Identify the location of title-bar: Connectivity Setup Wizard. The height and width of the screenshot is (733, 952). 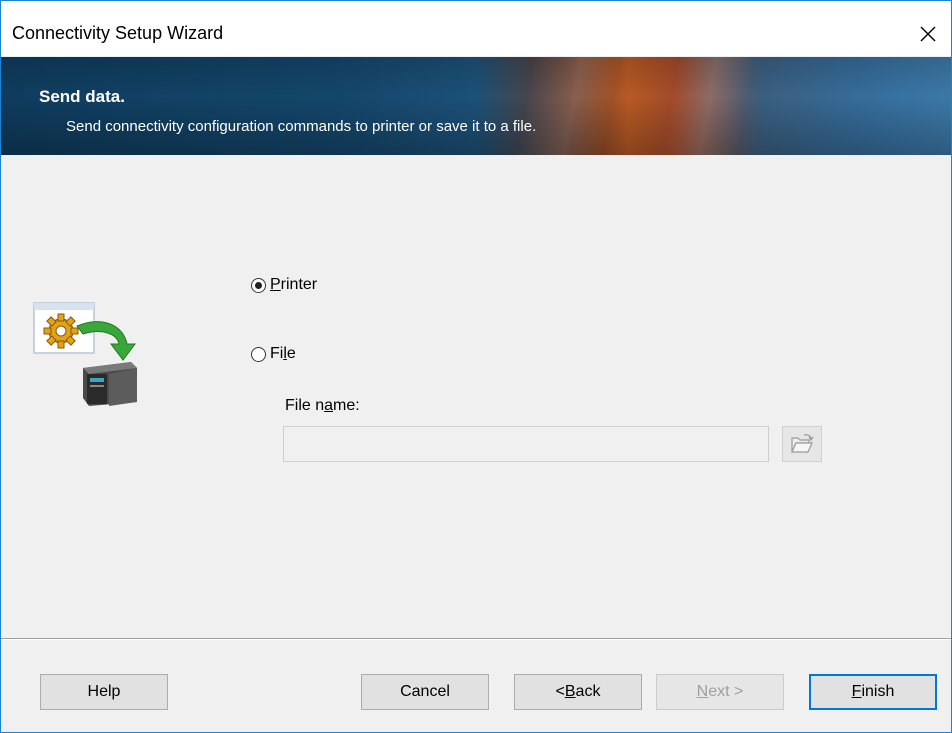
(476, 28).